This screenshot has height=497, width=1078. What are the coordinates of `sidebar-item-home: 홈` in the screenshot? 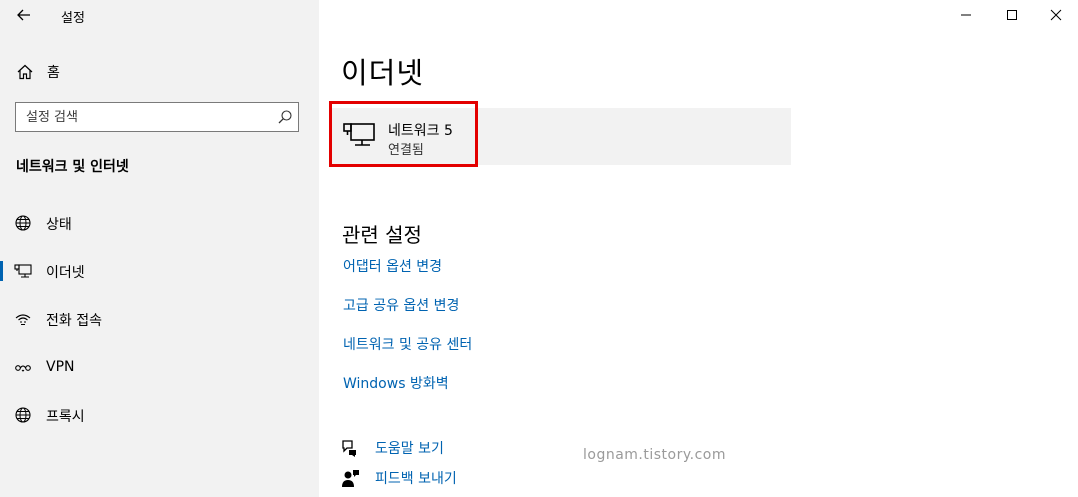 It's located at (38, 72).